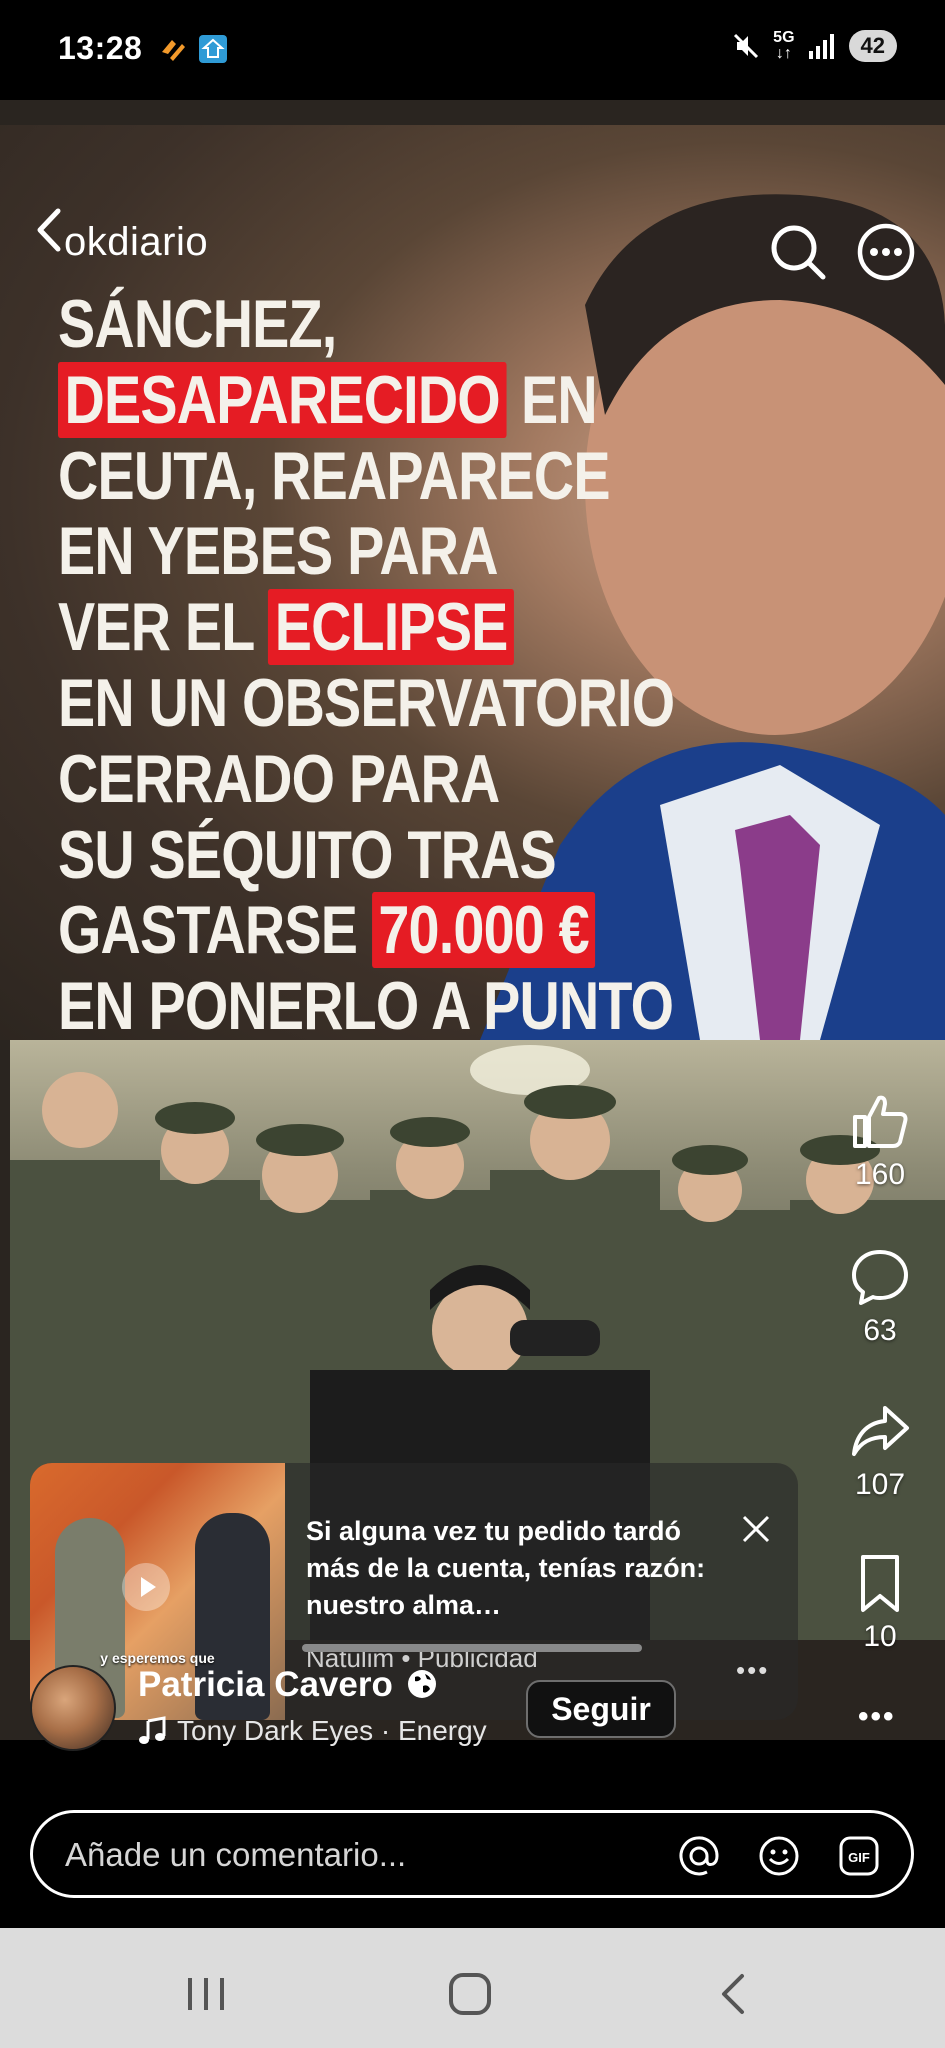 The width and height of the screenshot is (945, 2048). Describe the element at coordinates (880, 1277) in the screenshot. I see `comment-icon` at that location.